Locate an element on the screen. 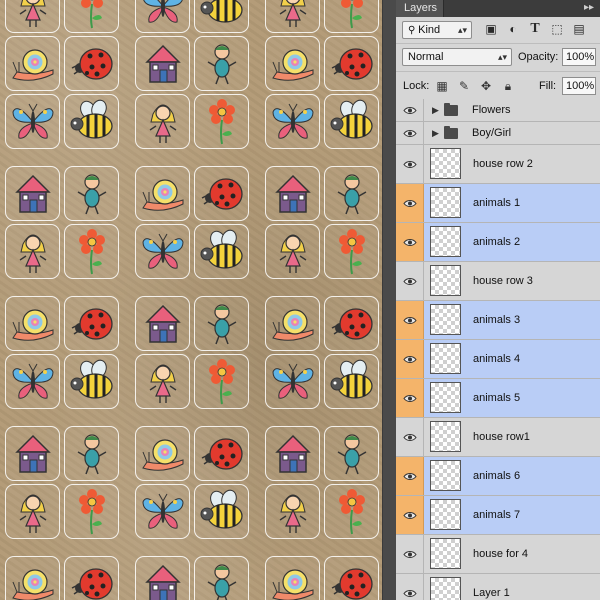  panel-menu-icon: ▸▸ is located at coordinates (589, 7).